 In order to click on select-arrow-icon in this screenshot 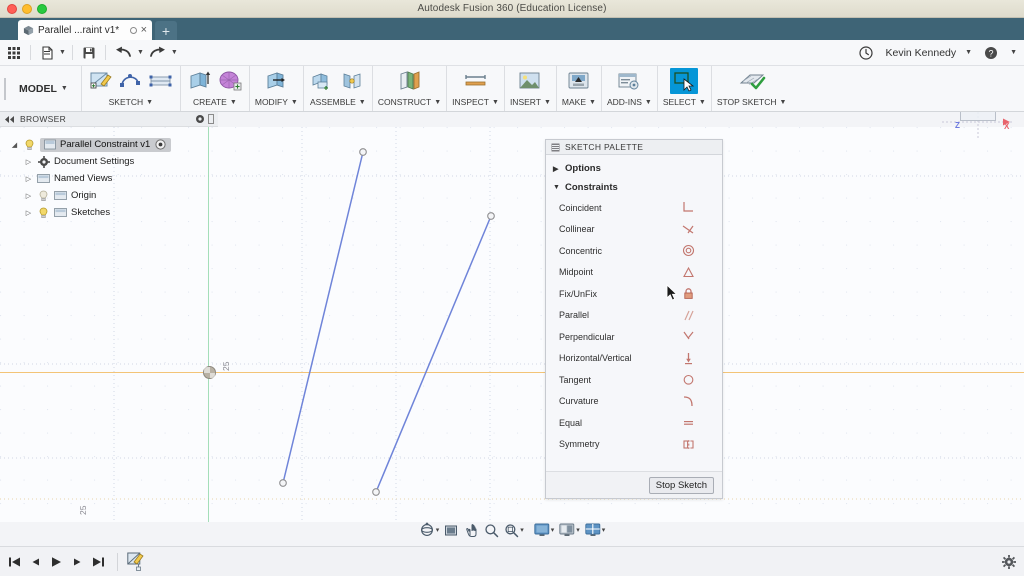, I will do `click(684, 81)`.